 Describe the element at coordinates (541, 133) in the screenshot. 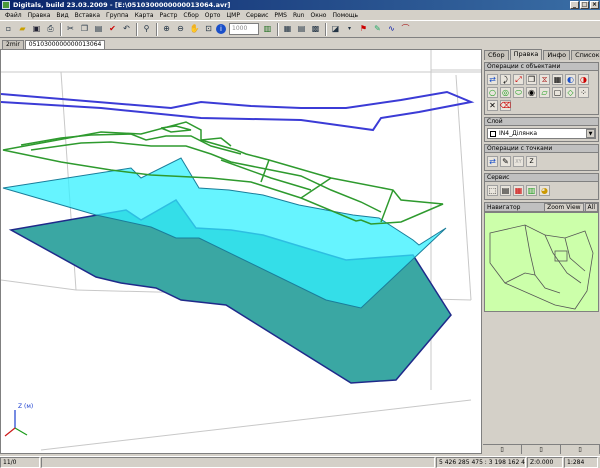

I see `layer-select: IN4_Ділянка ▼` at that location.